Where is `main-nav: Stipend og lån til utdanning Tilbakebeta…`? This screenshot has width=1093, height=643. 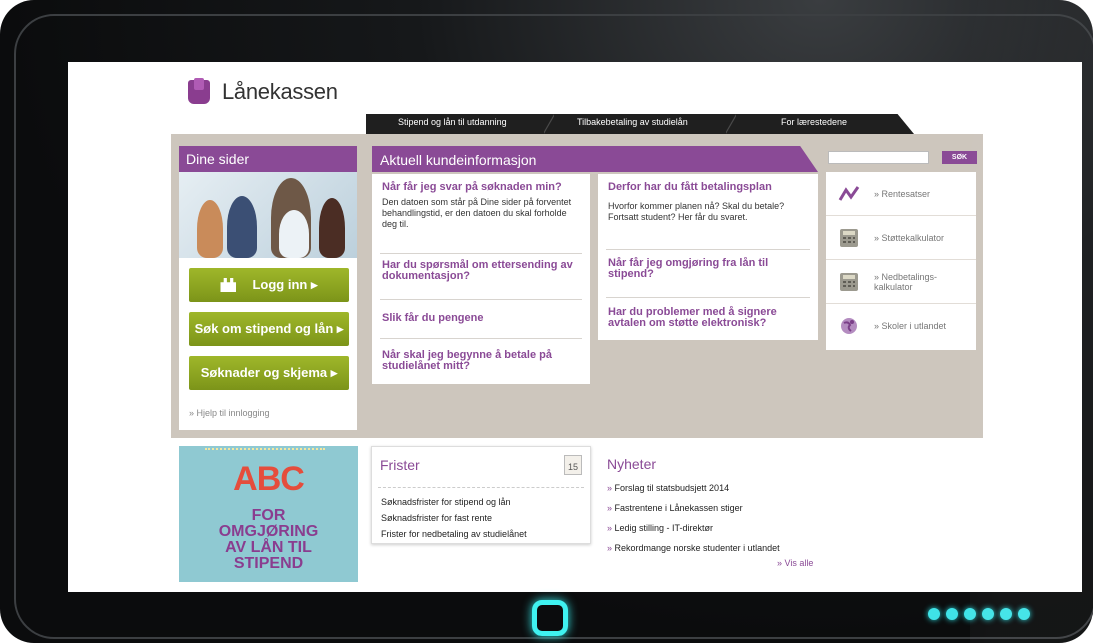
main-nav: Stipend og lån til utdanning Tilbakebeta… is located at coordinates (640, 124).